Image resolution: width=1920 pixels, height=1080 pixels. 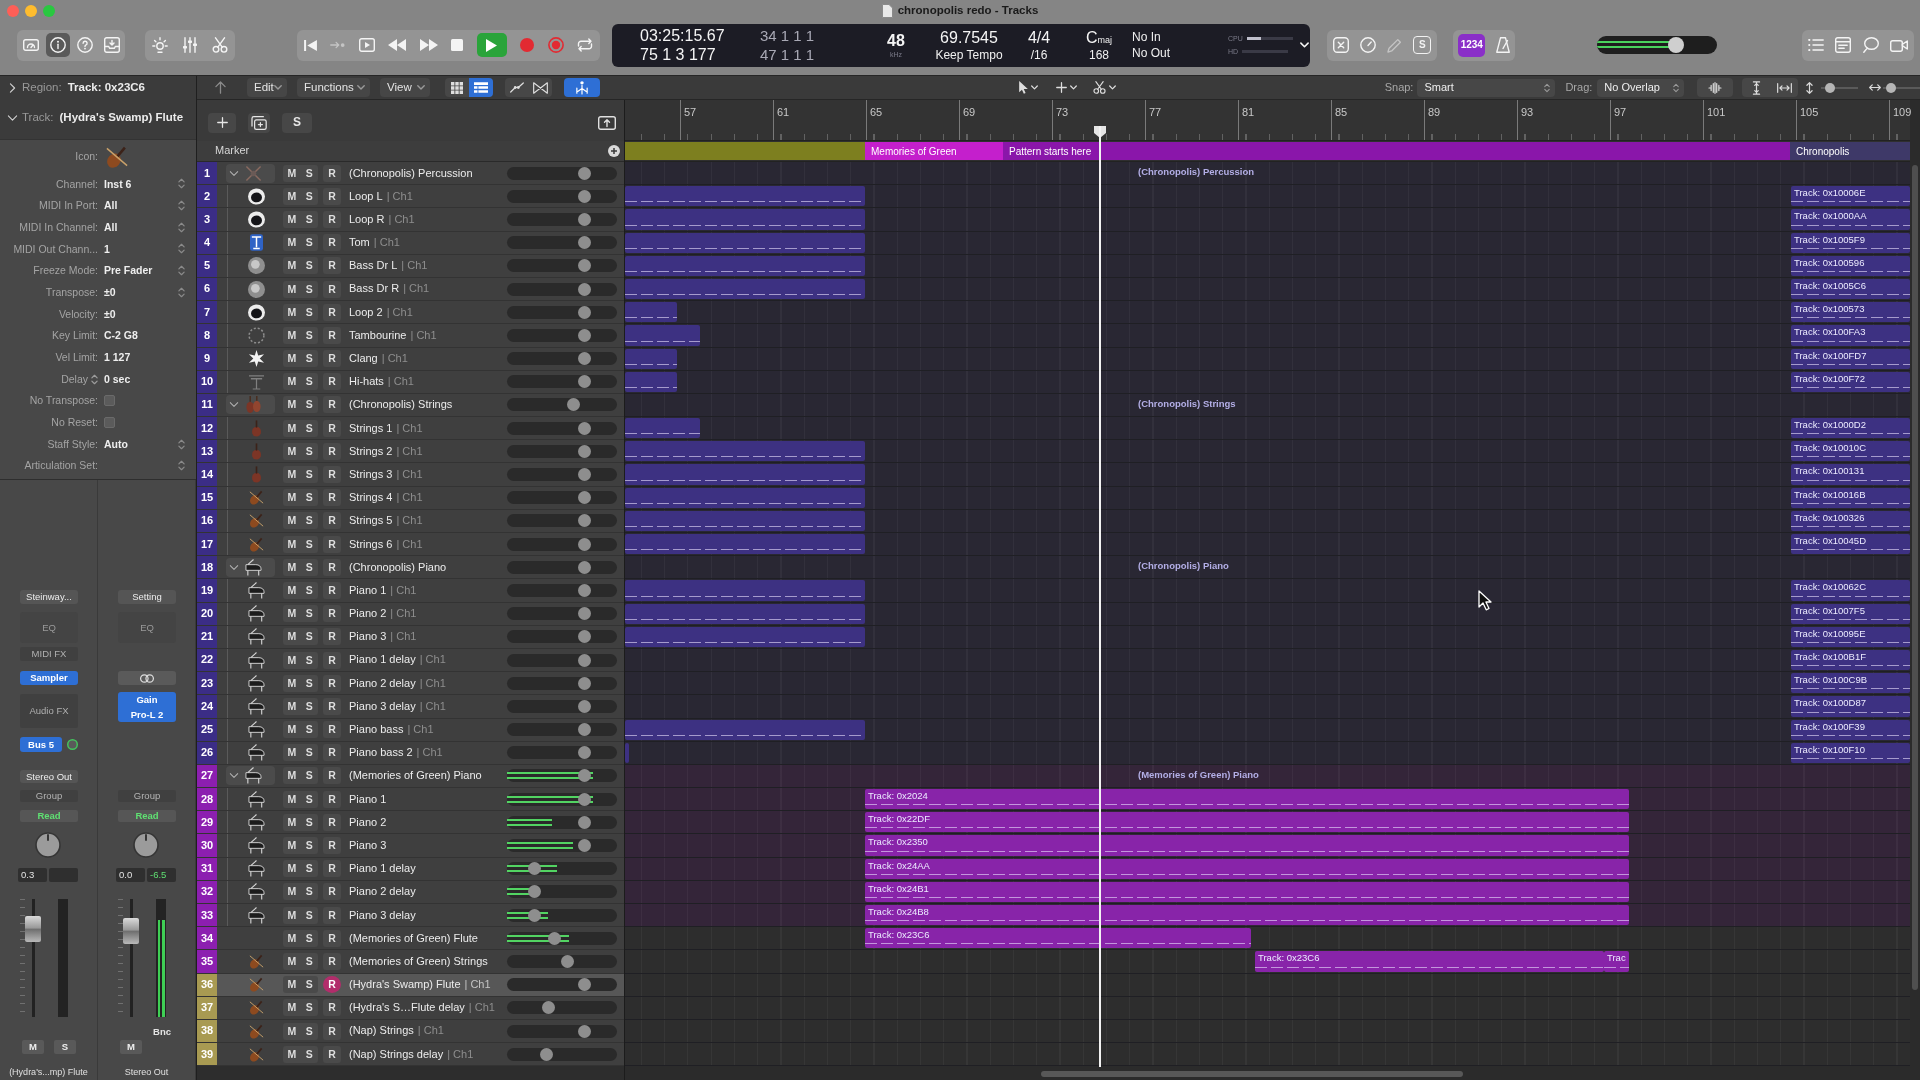 I want to click on track-header: 32 M S R Piano 2 delay, so click(x=410, y=892).